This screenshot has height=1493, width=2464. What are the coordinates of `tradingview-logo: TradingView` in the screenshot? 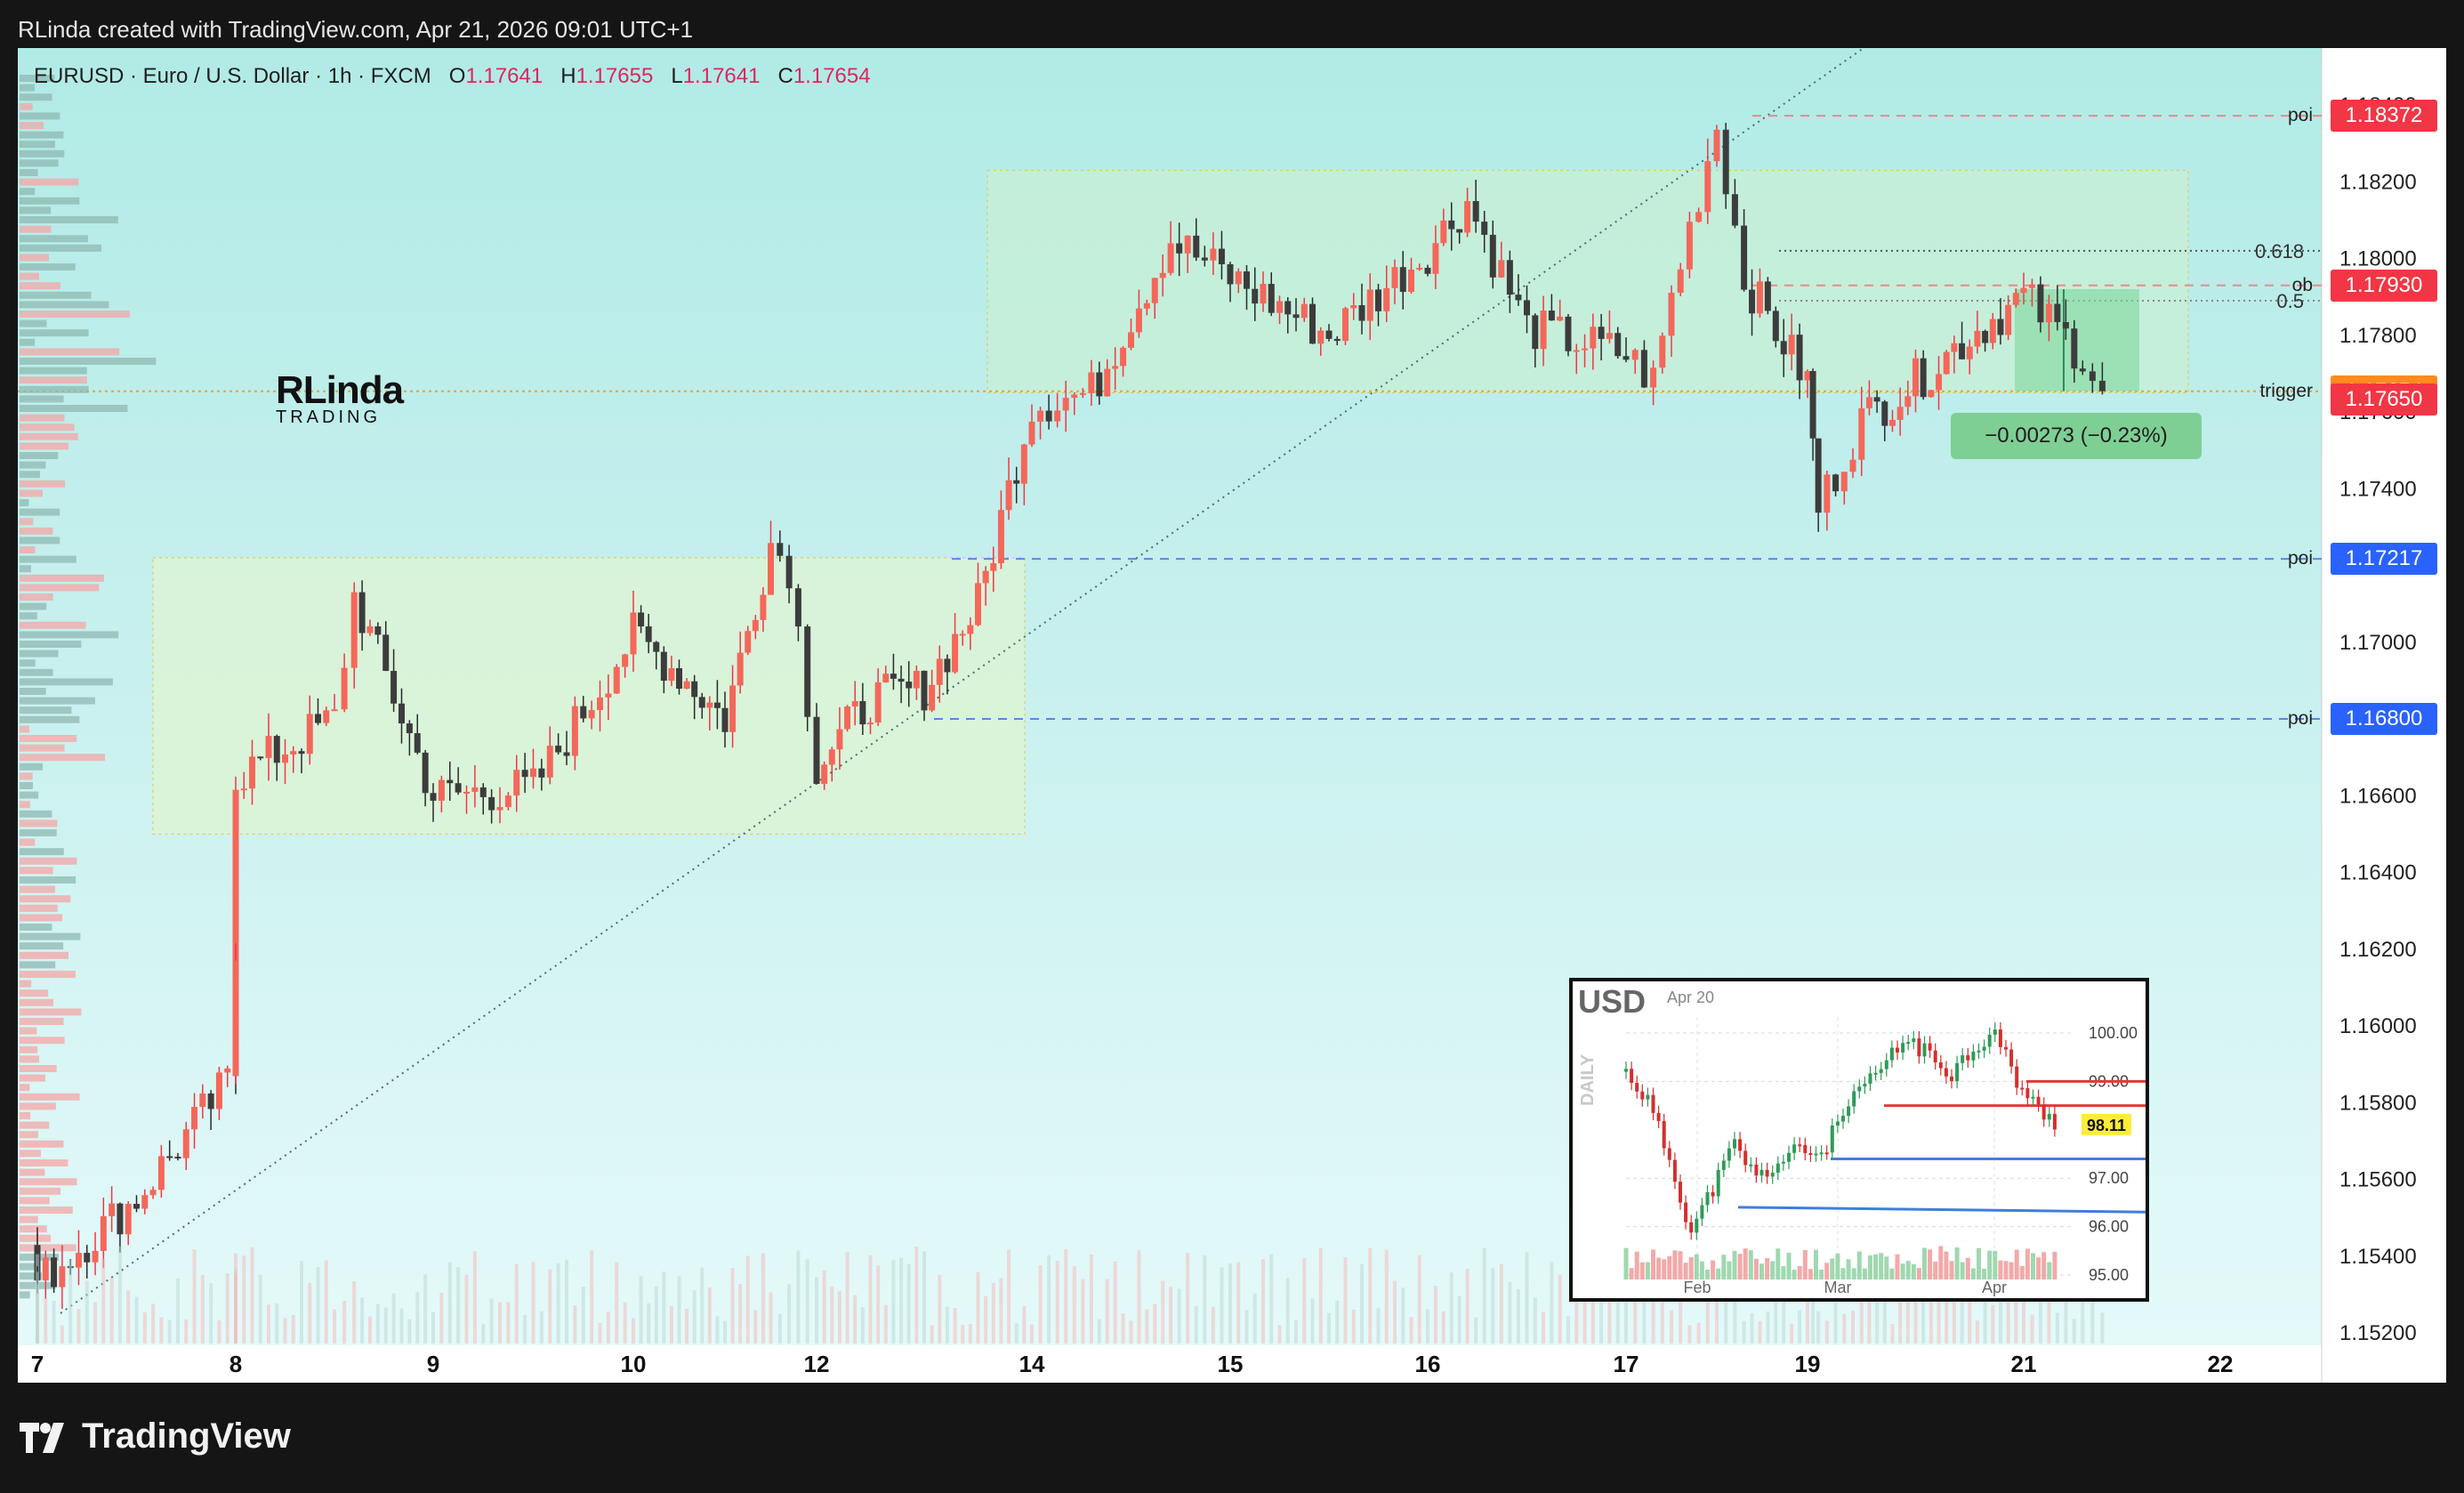 It's located at (156, 1436).